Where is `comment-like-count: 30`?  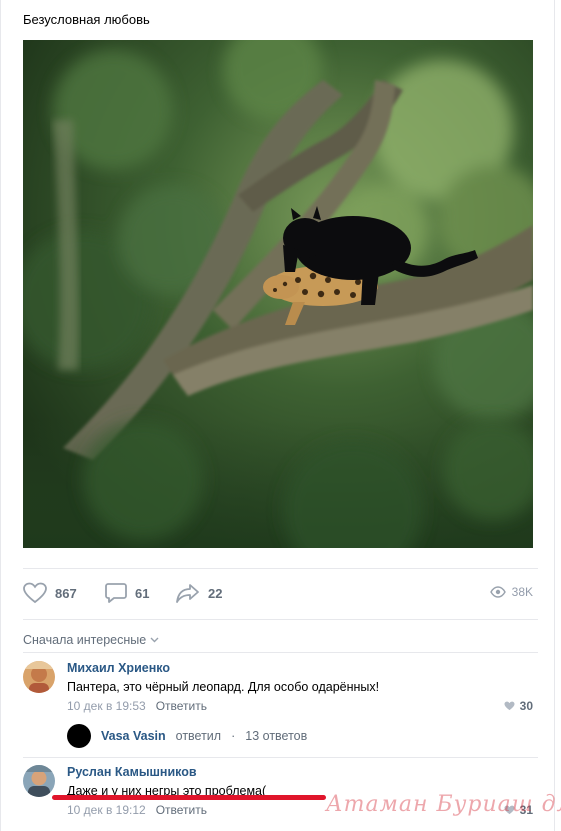 comment-like-count: 30 is located at coordinates (526, 706).